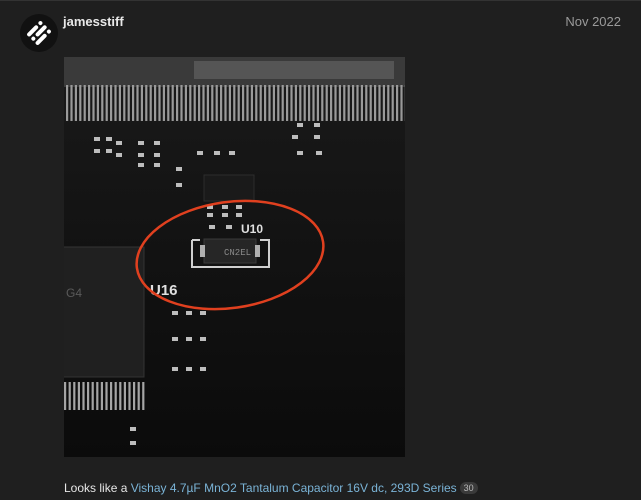  What do you see at coordinates (97, 488) in the screenshot?
I see `caption-prefix: Looks like a` at bounding box center [97, 488].